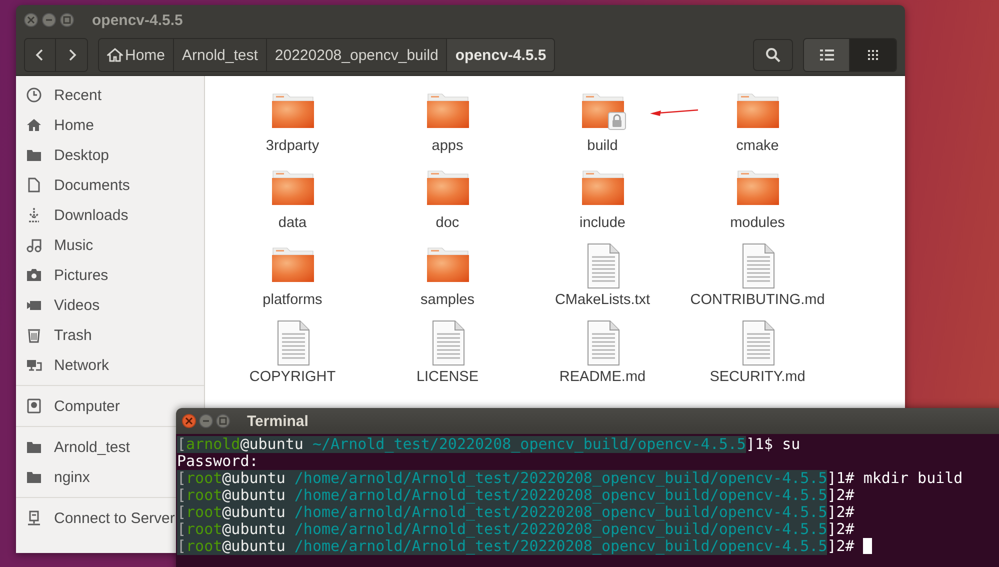  Describe the element at coordinates (602, 146) in the screenshot. I see `file-name: build` at that location.